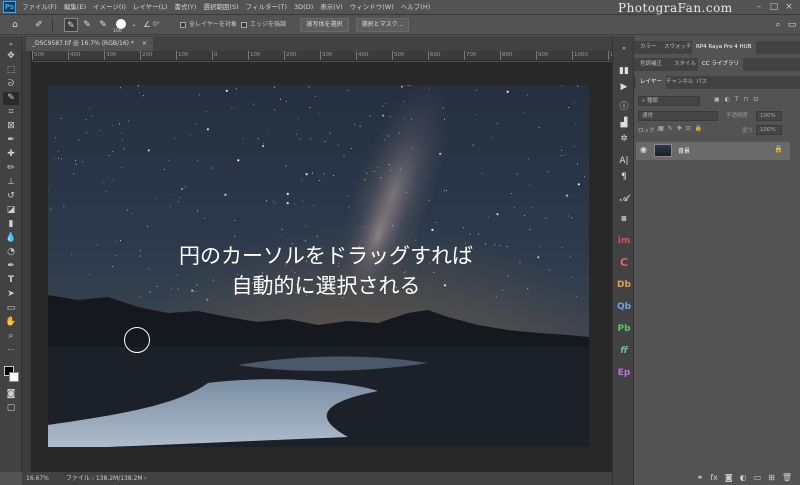 This screenshot has width=800, height=485. Describe the element at coordinates (778, 25) in the screenshot. I see `search-icon: ⌕` at that location.